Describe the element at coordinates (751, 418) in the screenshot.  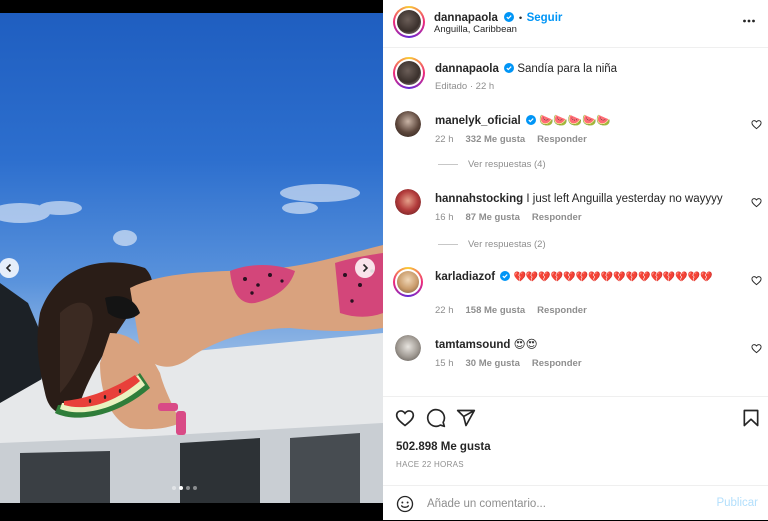
I see `bookmark-icon` at that location.